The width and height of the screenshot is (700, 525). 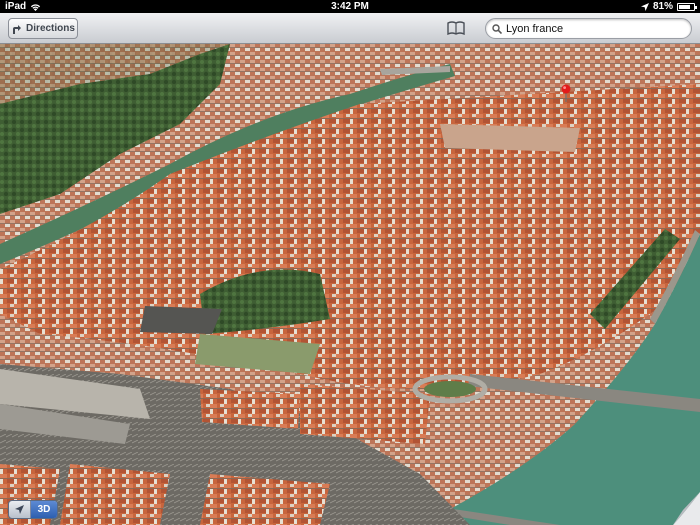 I want to click on map-controls: 3D, so click(x=33, y=509).